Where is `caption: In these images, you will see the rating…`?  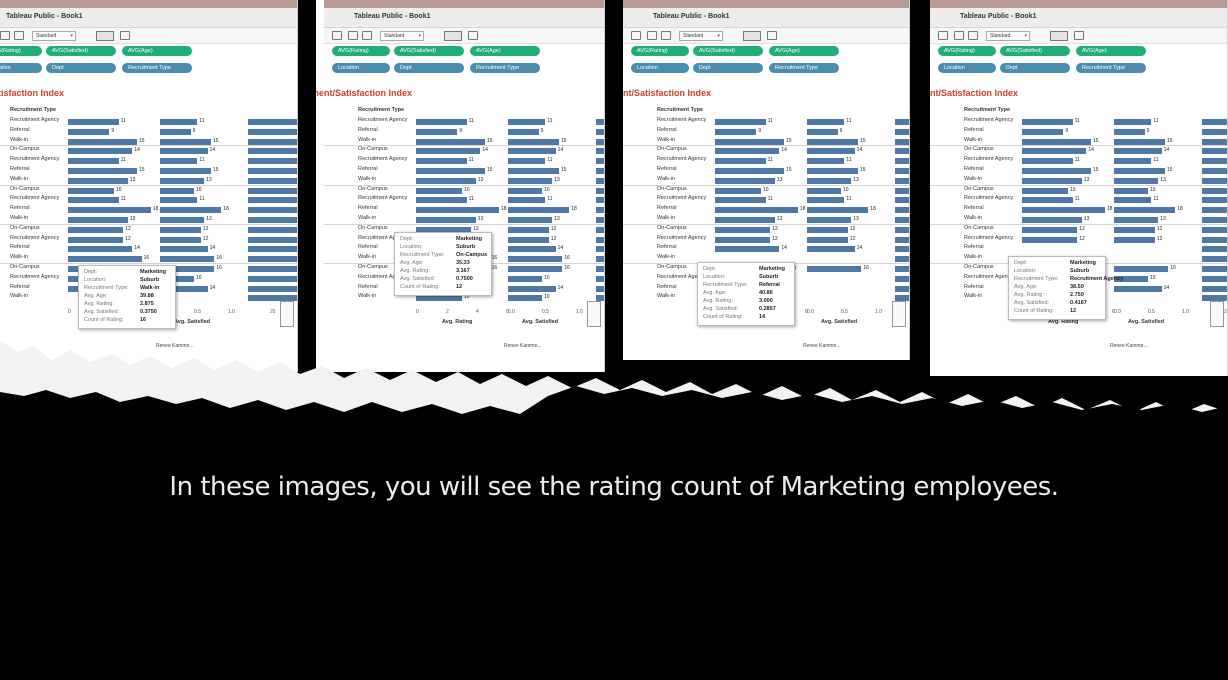 caption: In these images, you will see the rating… is located at coordinates (614, 487).